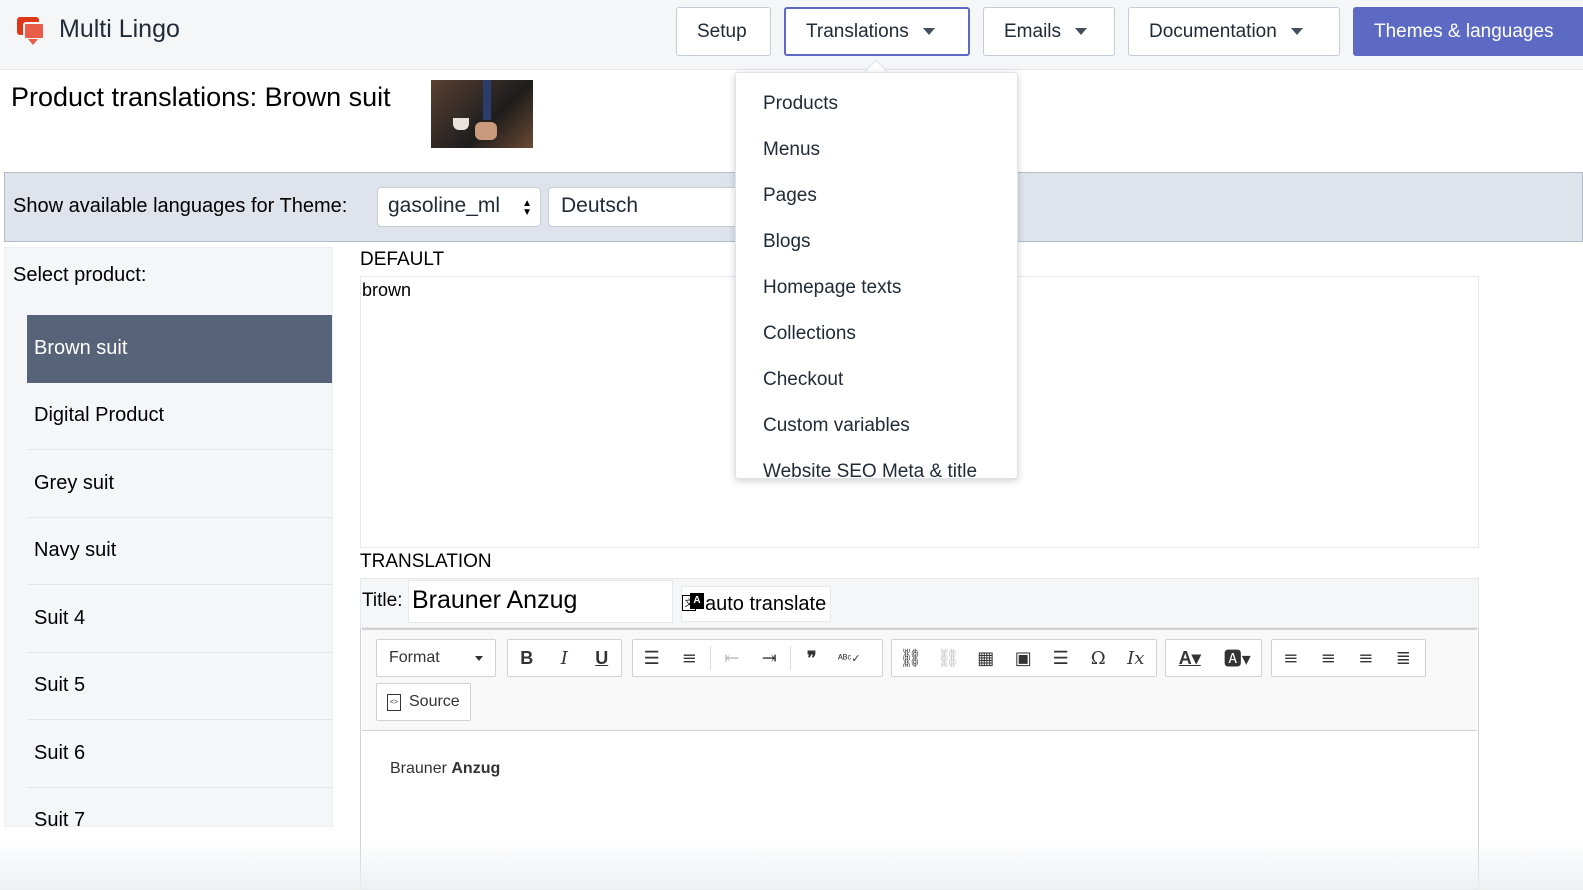  Describe the element at coordinates (414, 657) in the screenshot. I see `format-label: Format` at that location.